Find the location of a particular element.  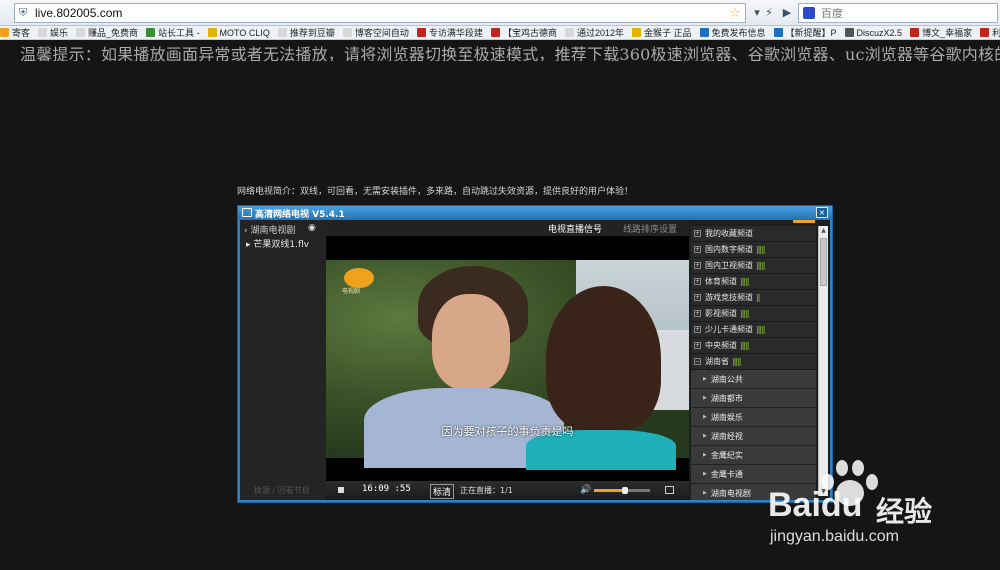

bookmark-item: 赚品_免费商 is located at coordinates (107, 32).